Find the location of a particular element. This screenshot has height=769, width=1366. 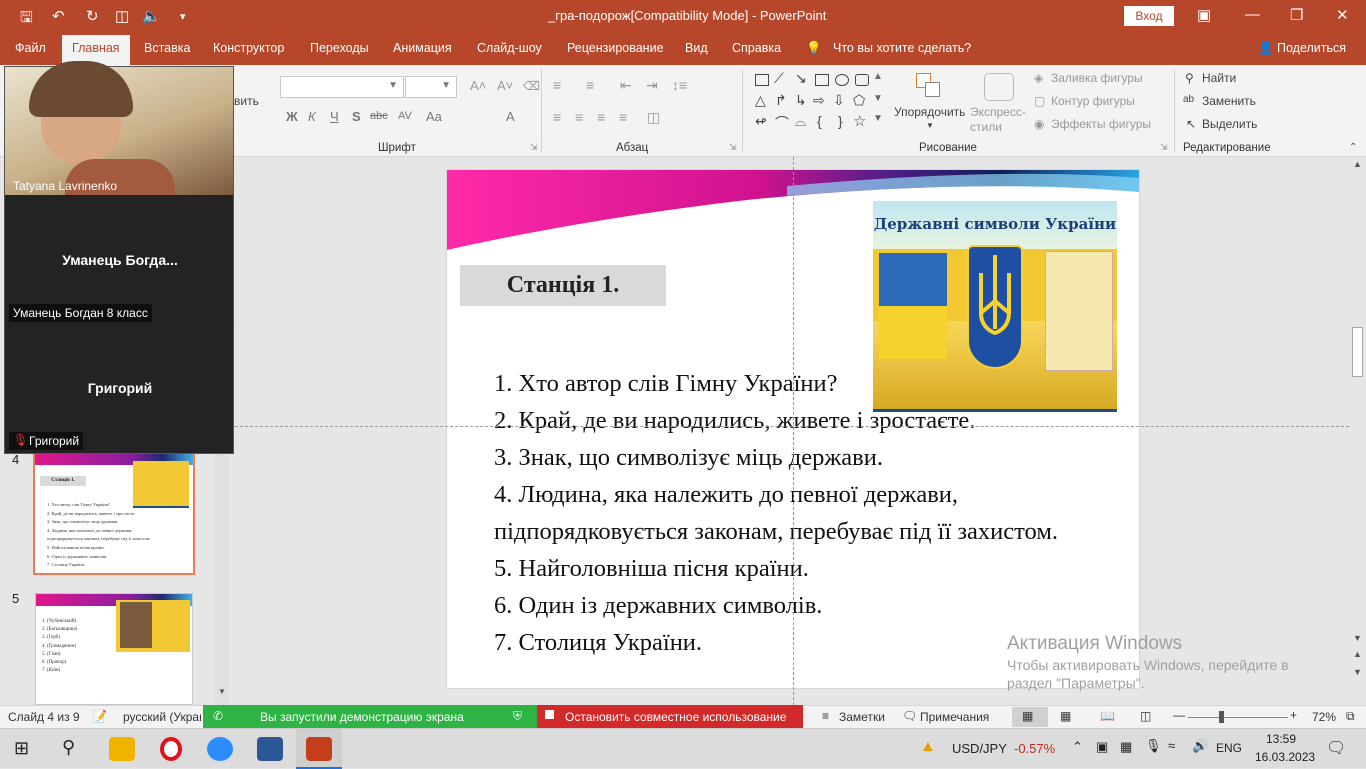

change-case-button: Aa is located at coordinates (434, 116).